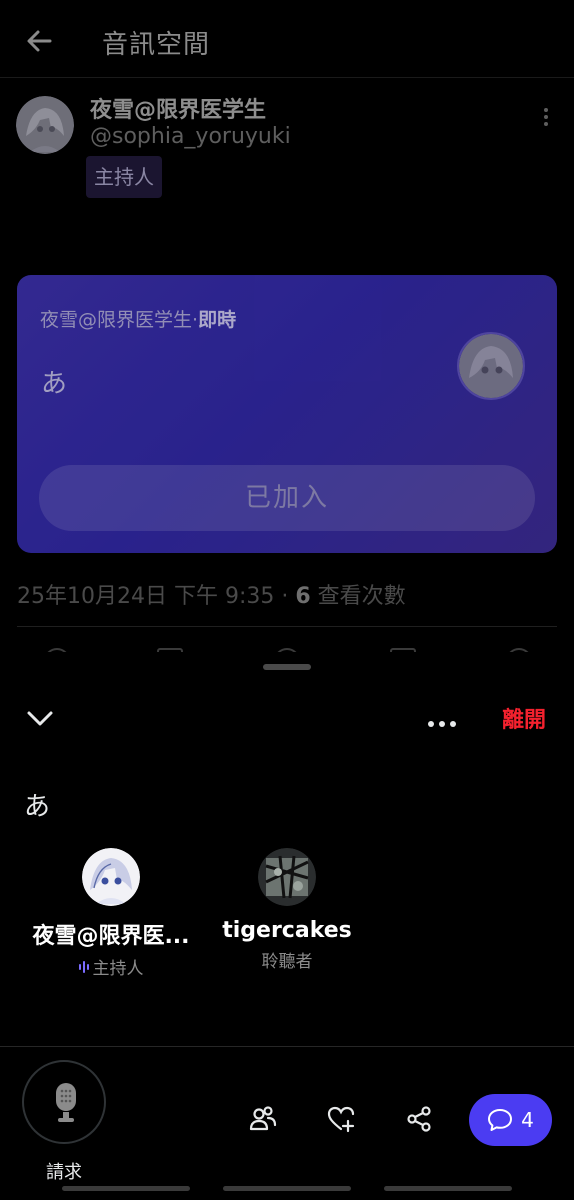 Image resolution: width=574 pixels, height=1200 pixels. What do you see at coordinates (303, 596) in the screenshot?
I see `view-count: 6` at bounding box center [303, 596].